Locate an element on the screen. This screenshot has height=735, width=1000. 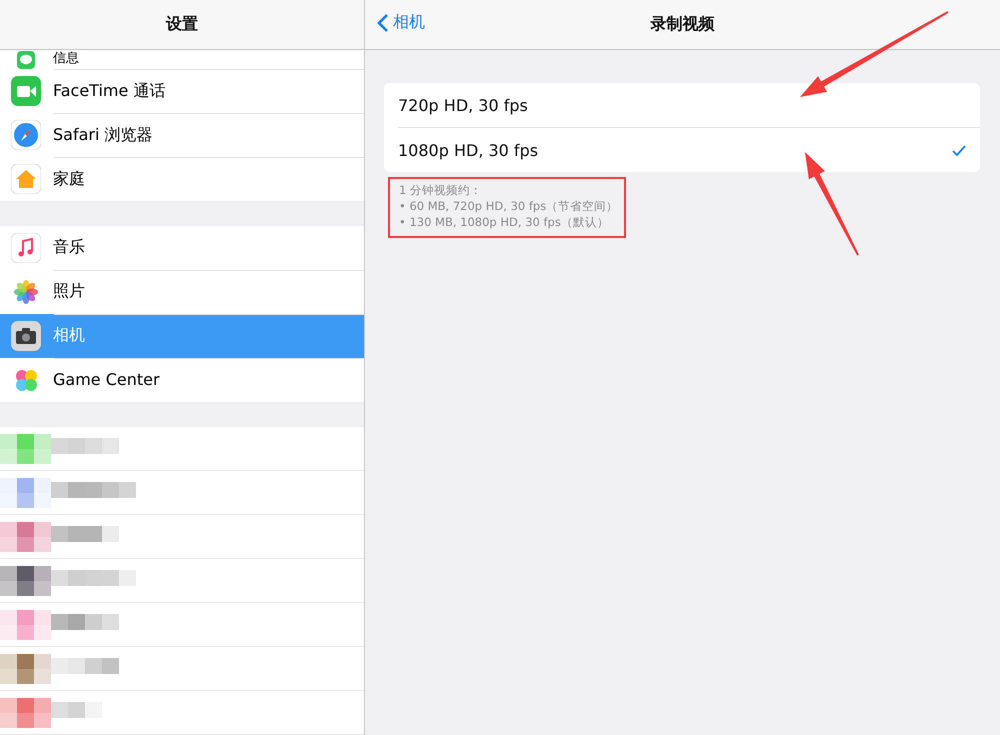
video-camera-icon is located at coordinates (26, 91).